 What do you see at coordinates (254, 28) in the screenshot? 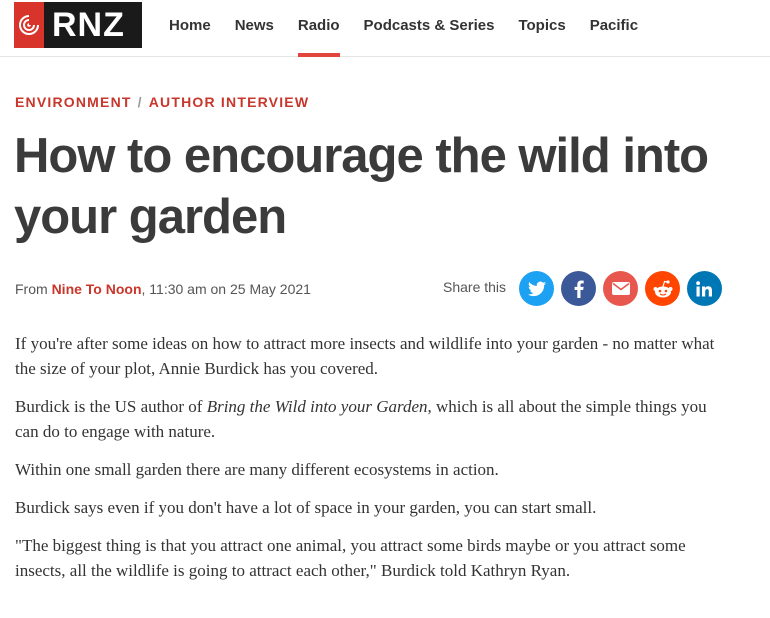
I see `nav-news: News` at bounding box center [254, 28].